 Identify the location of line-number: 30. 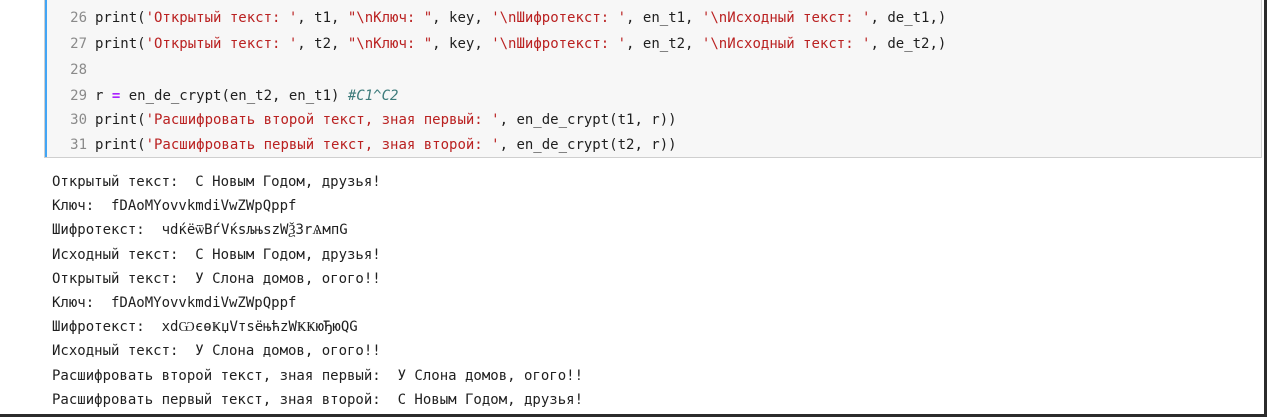
(78, 120).